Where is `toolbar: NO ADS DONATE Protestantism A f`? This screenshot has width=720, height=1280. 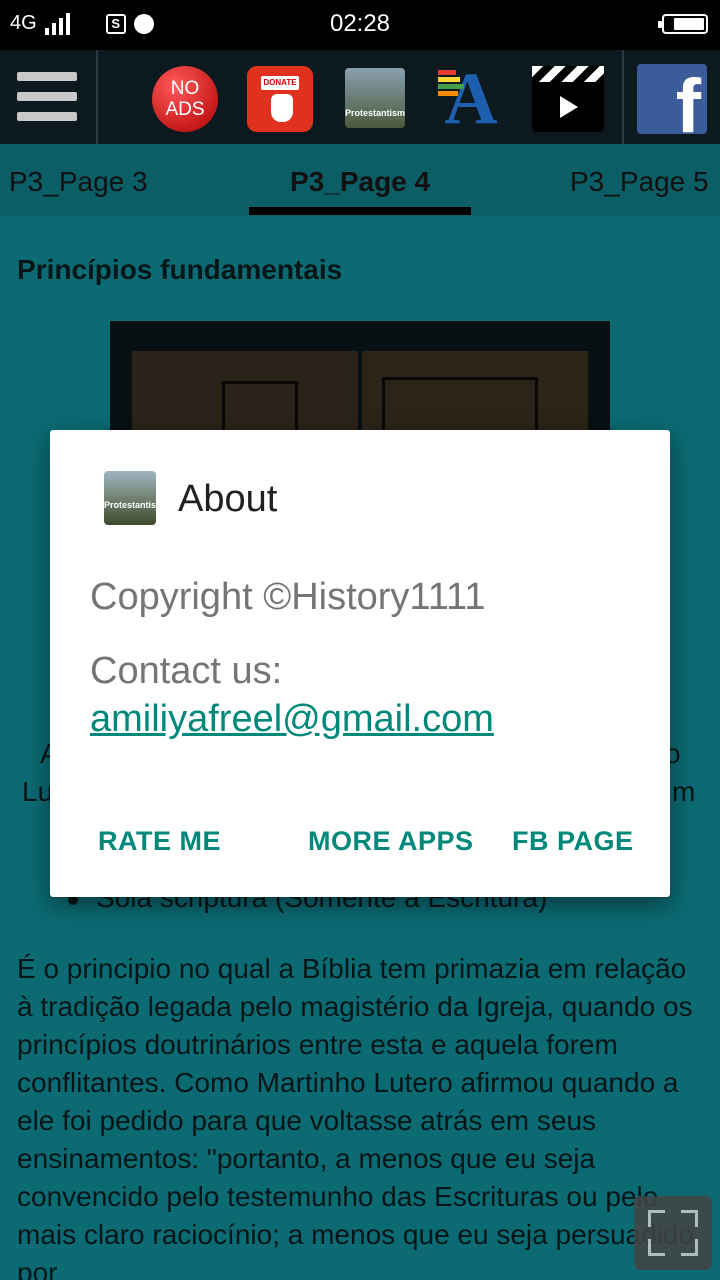
toolbar: NO ADS DONATE Protestantism A f is located at coordinates (360, 97).